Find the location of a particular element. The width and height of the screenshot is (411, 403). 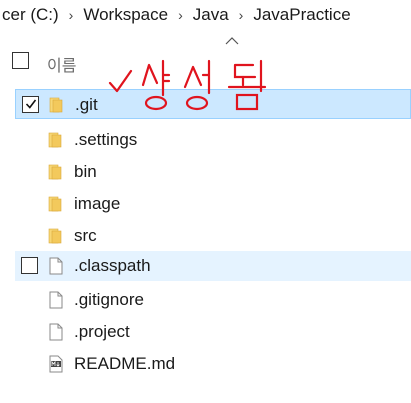

breadcrumb-drive: cer (C:) is located at coordinates (31, 15).